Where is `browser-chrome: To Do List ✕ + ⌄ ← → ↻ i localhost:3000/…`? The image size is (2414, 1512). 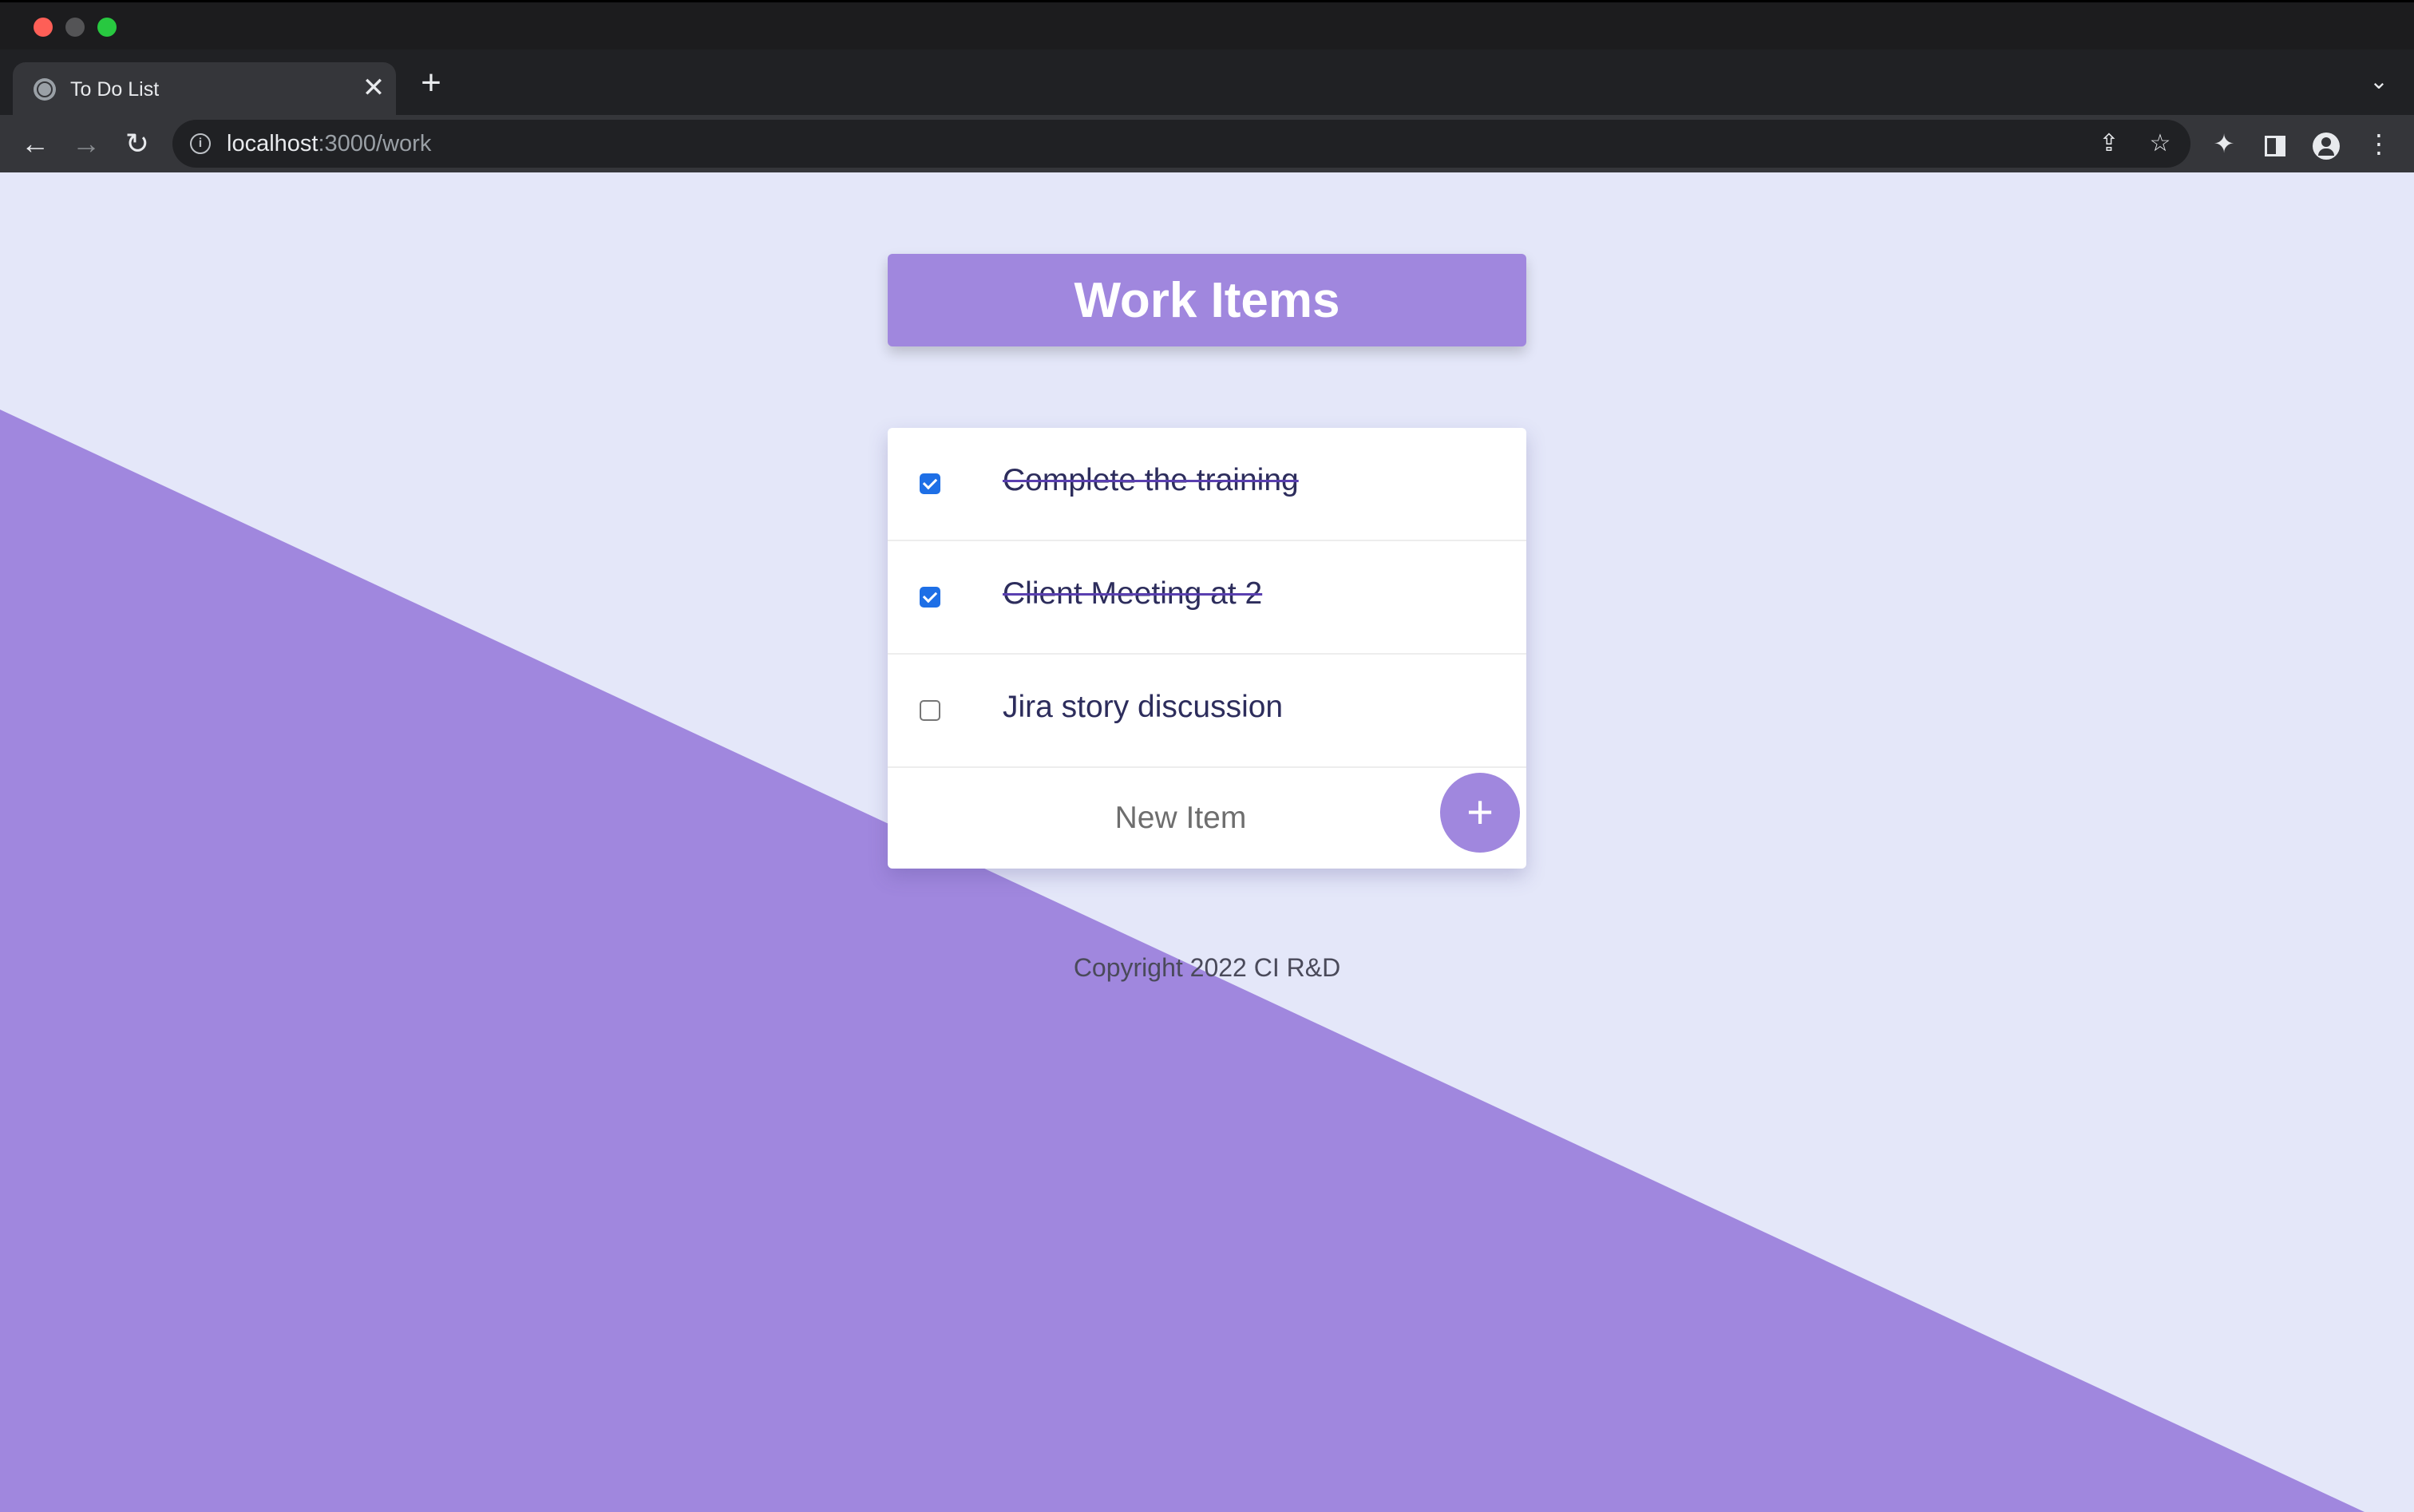
browser-chrome: To Do List ✕ + ⌄ ← → ↻ i localhost:3000/… is located at coordinates (1207, 86).